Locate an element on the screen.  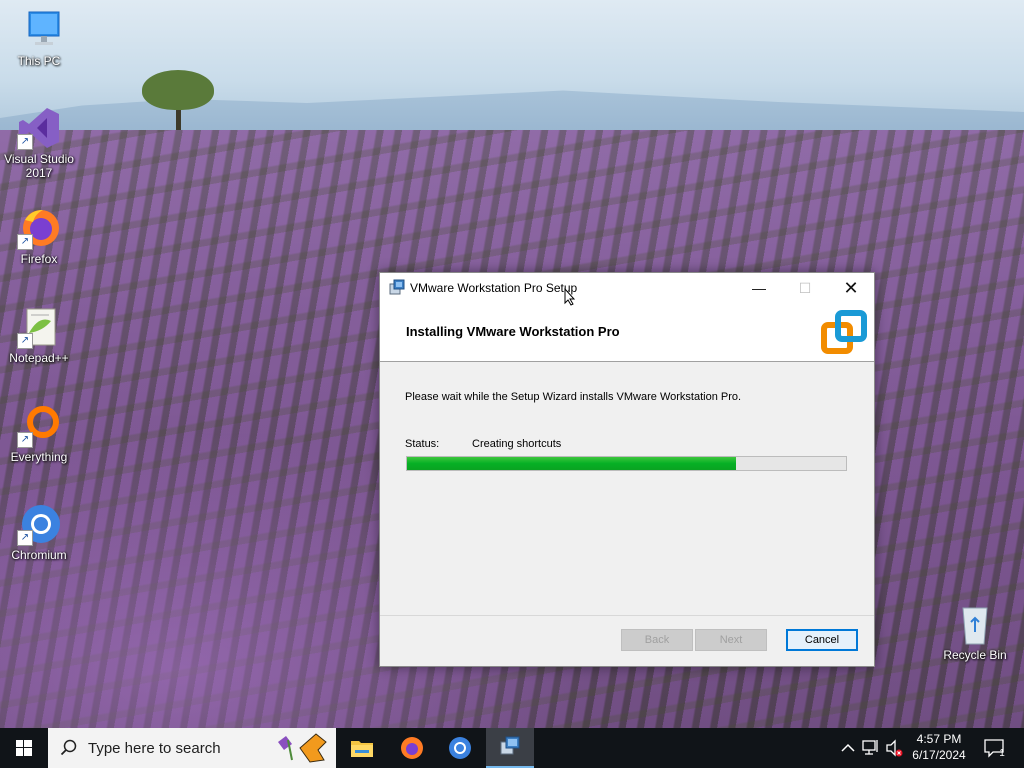
taskbar-firefox is located at coordinates (412, 748).